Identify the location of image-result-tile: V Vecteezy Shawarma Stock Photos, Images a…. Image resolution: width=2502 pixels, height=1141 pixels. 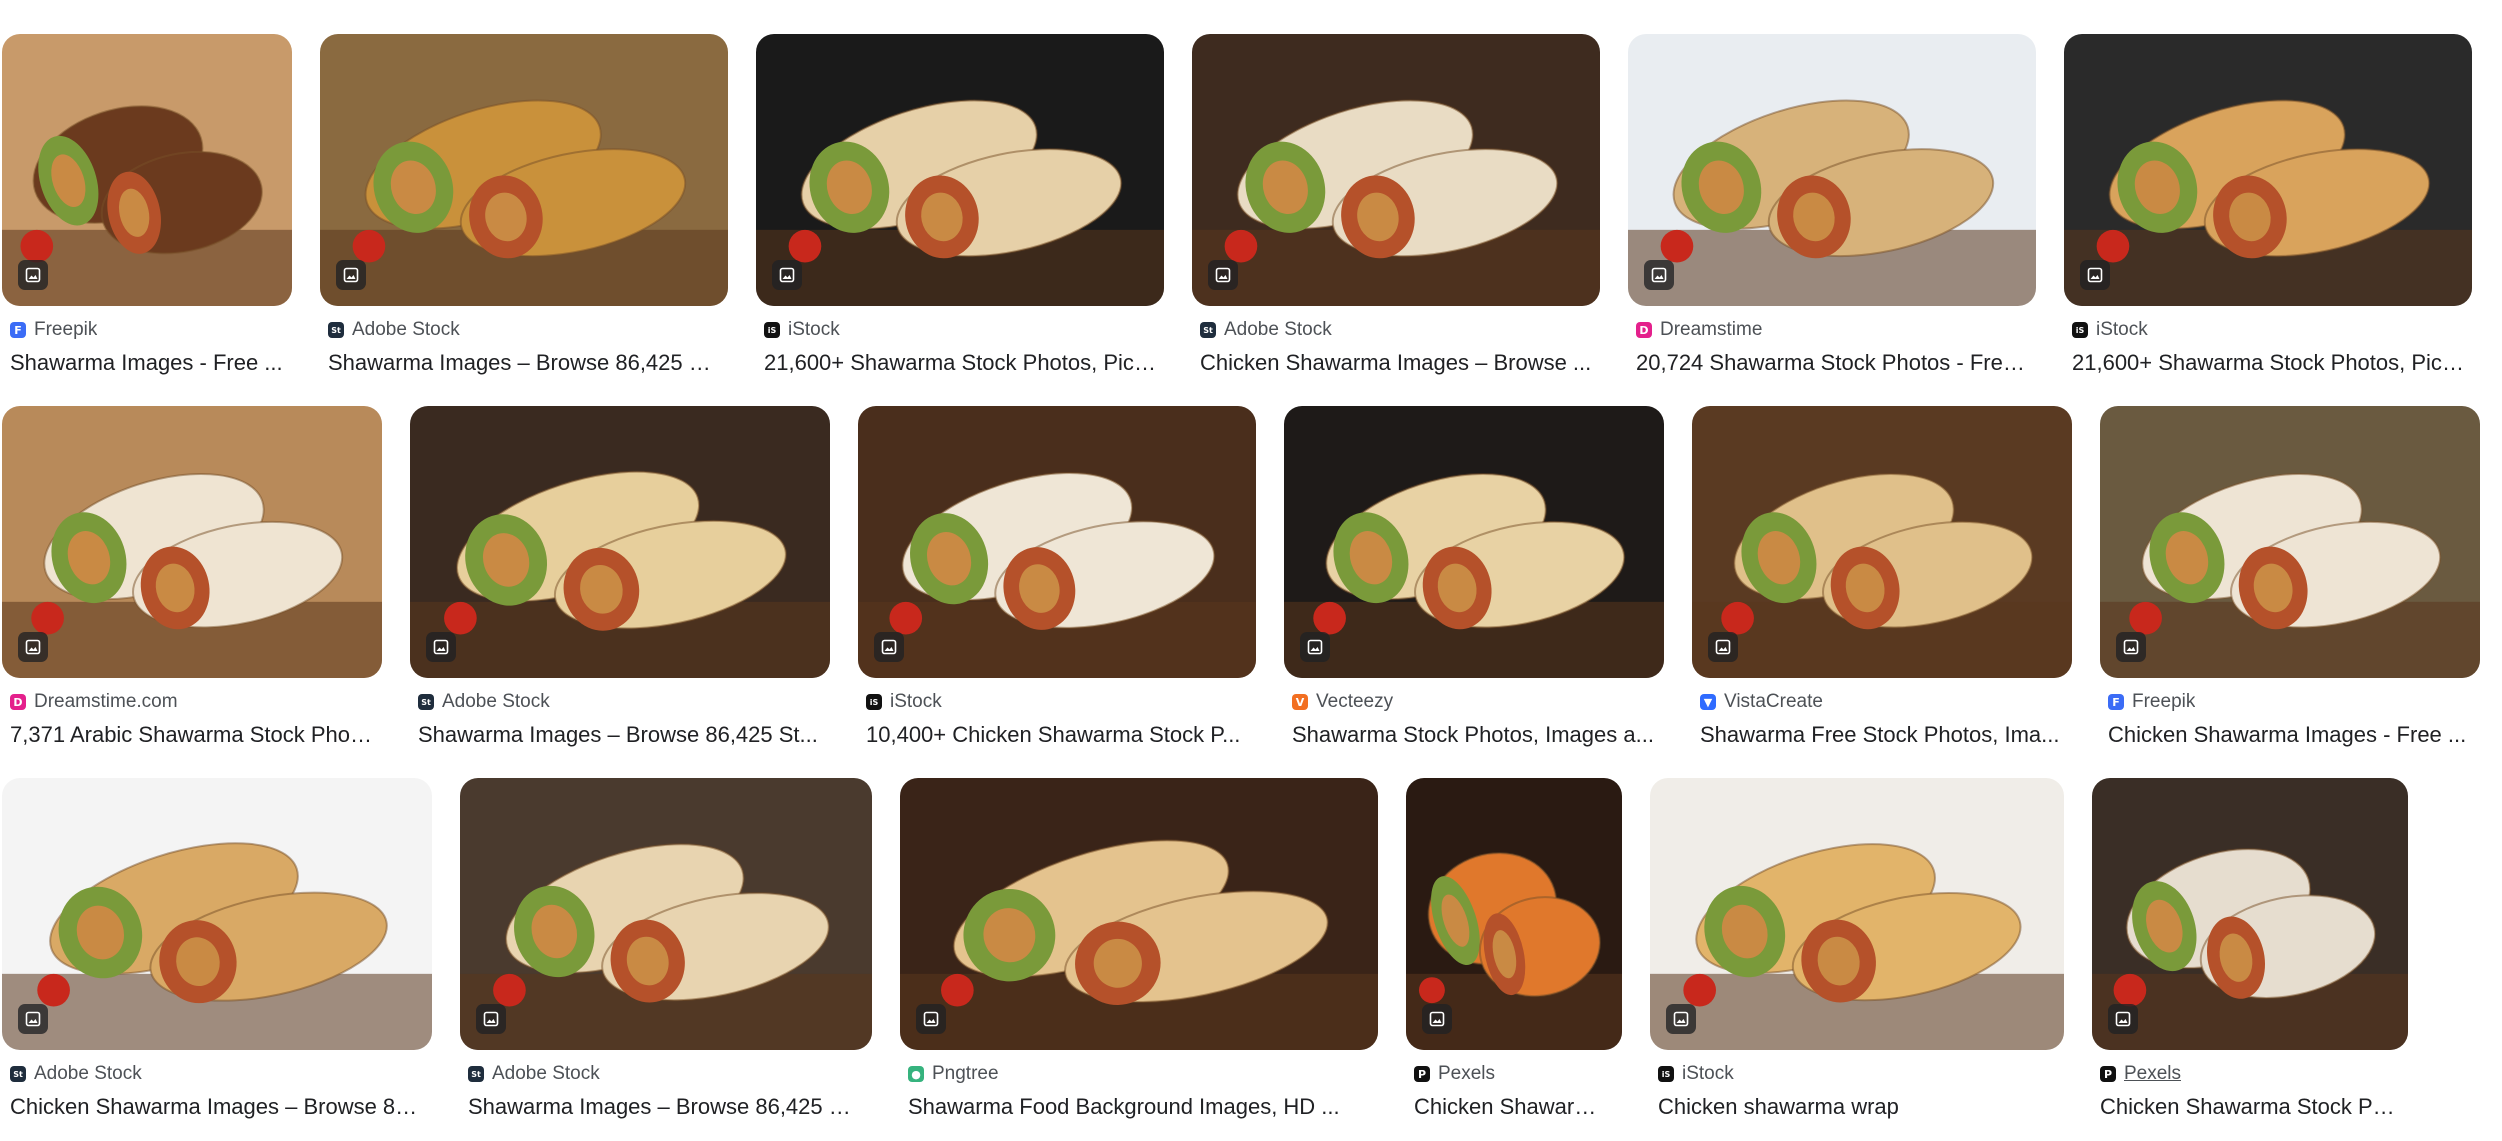
(1474, 578).